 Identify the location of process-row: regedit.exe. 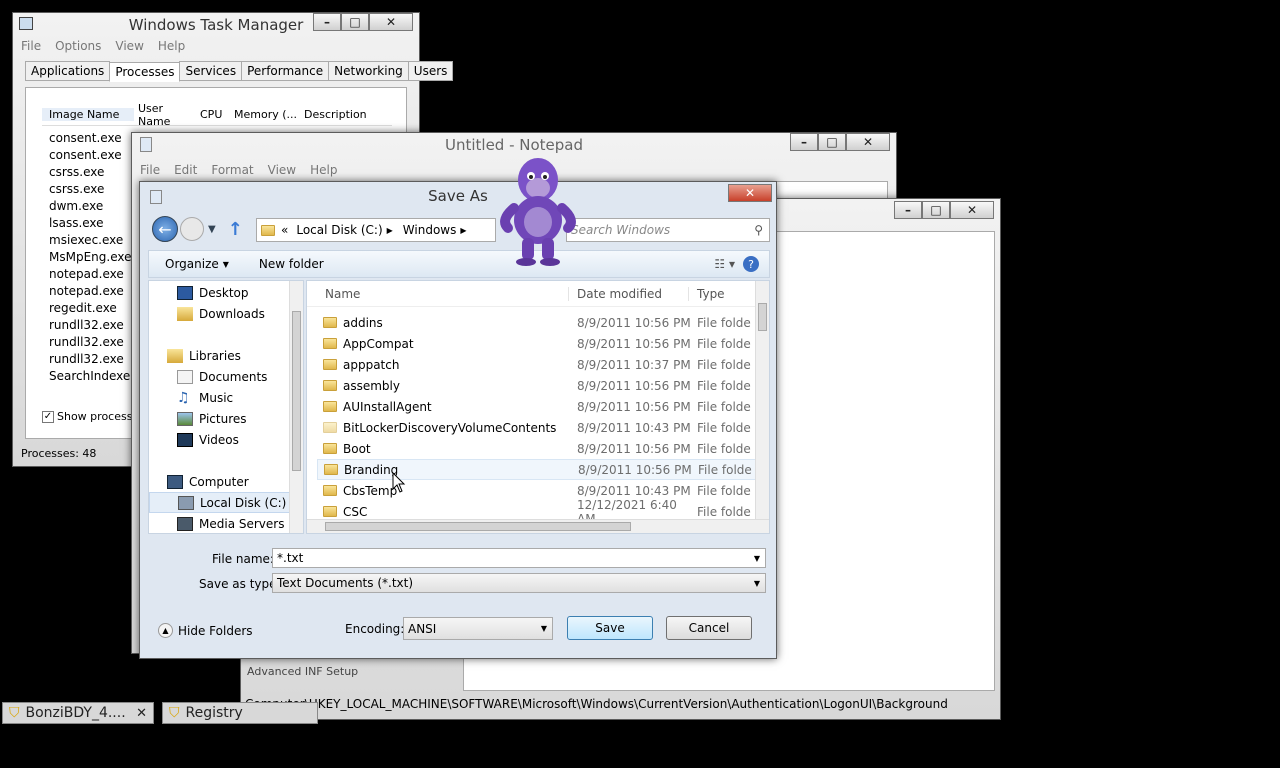
(92, 308).